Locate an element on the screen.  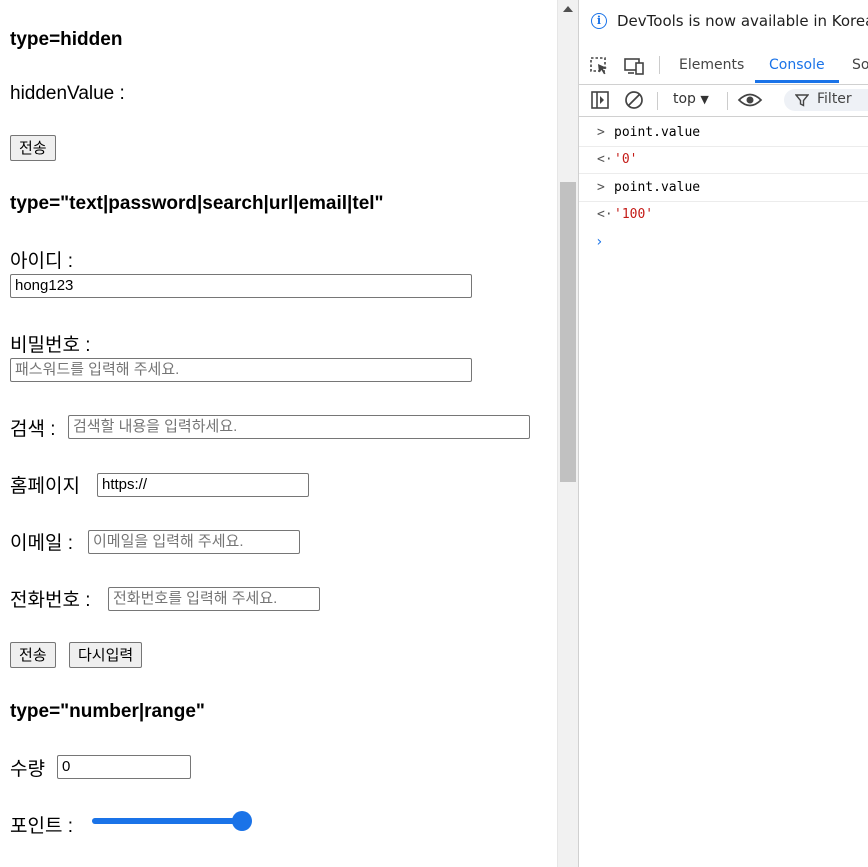
point-label: 포인트 : is located at coordinates (41, 826).